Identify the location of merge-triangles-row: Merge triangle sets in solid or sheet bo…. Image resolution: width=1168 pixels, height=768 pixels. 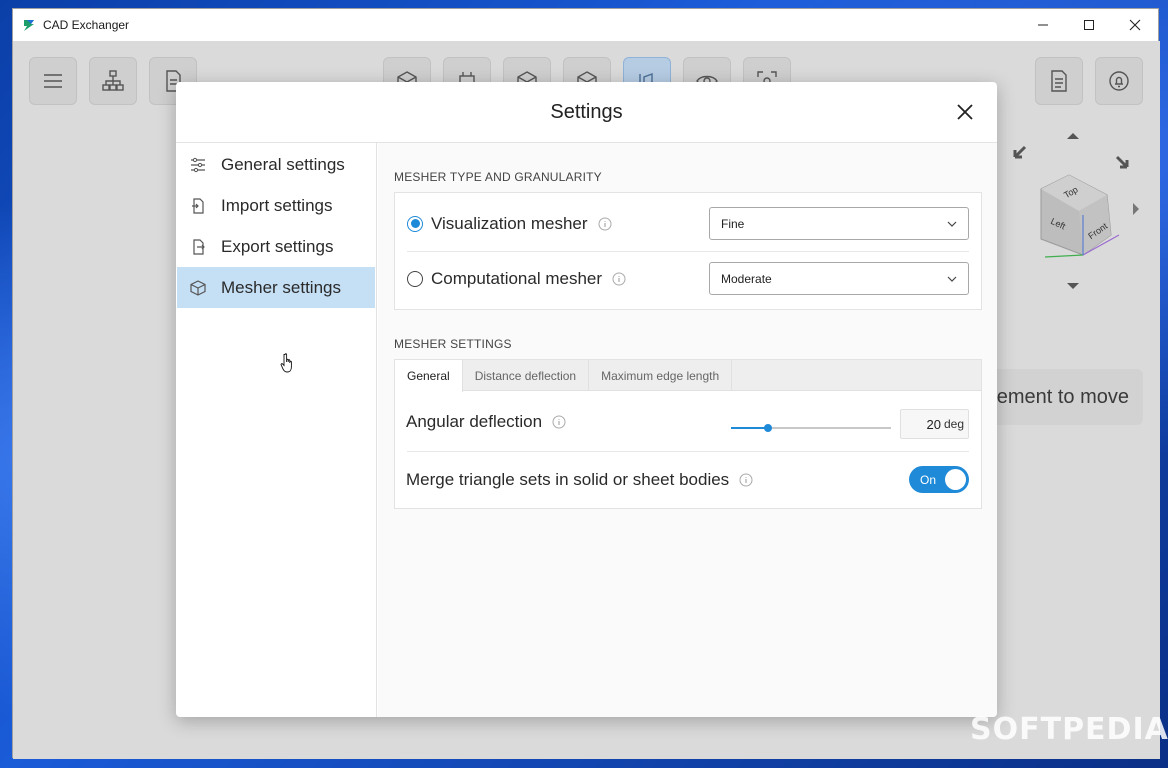
(688, 480).